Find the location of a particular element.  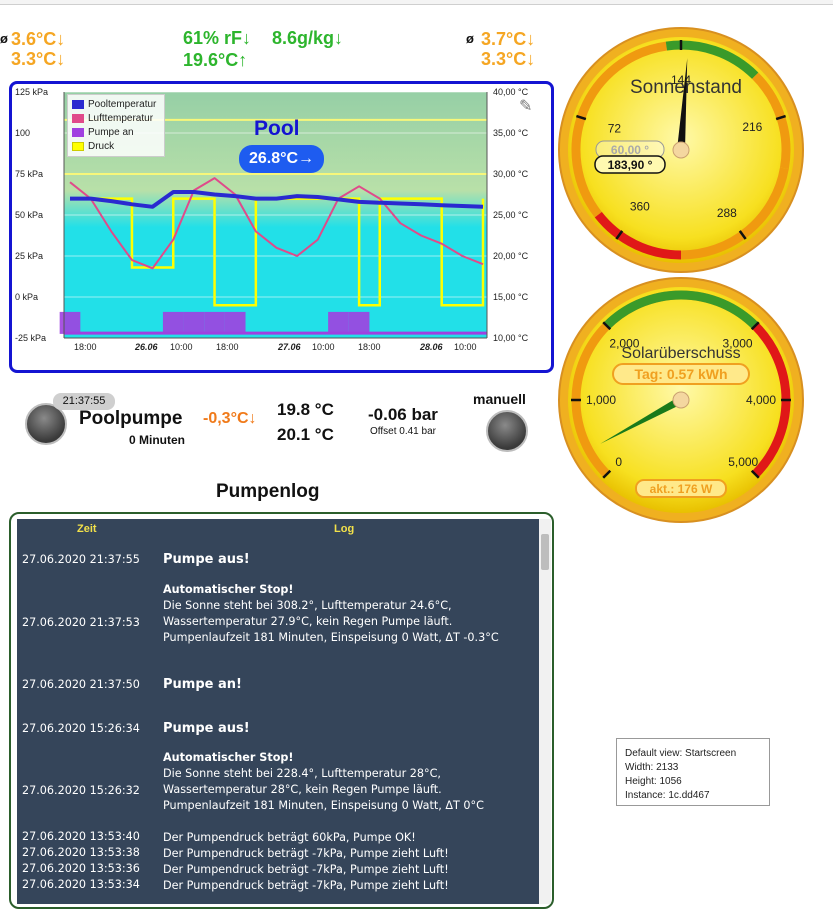

legend-item-druck: Druck is located at coordinates (116, 146).